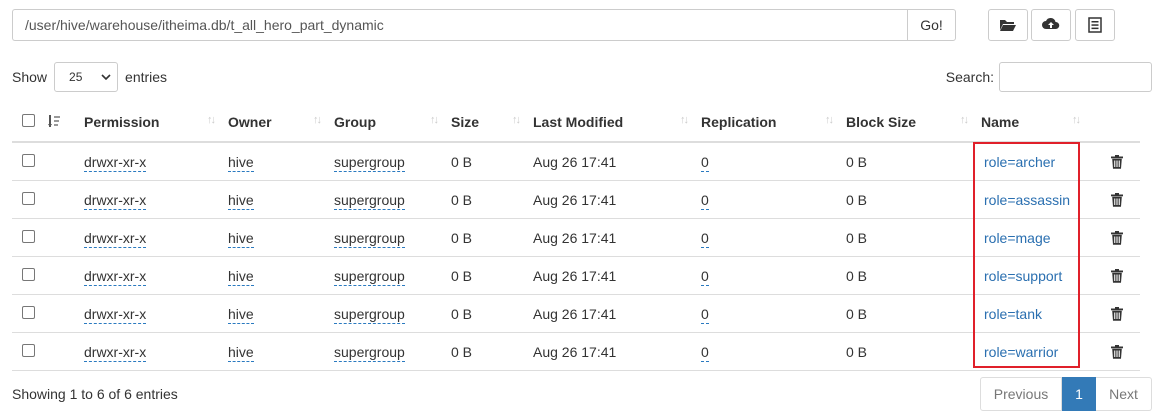  What do you see at coordinates (617, 123) in the screenshot?
I see `header-last-modified: Last Modified ↑↓` at bounding box center [617, 123].